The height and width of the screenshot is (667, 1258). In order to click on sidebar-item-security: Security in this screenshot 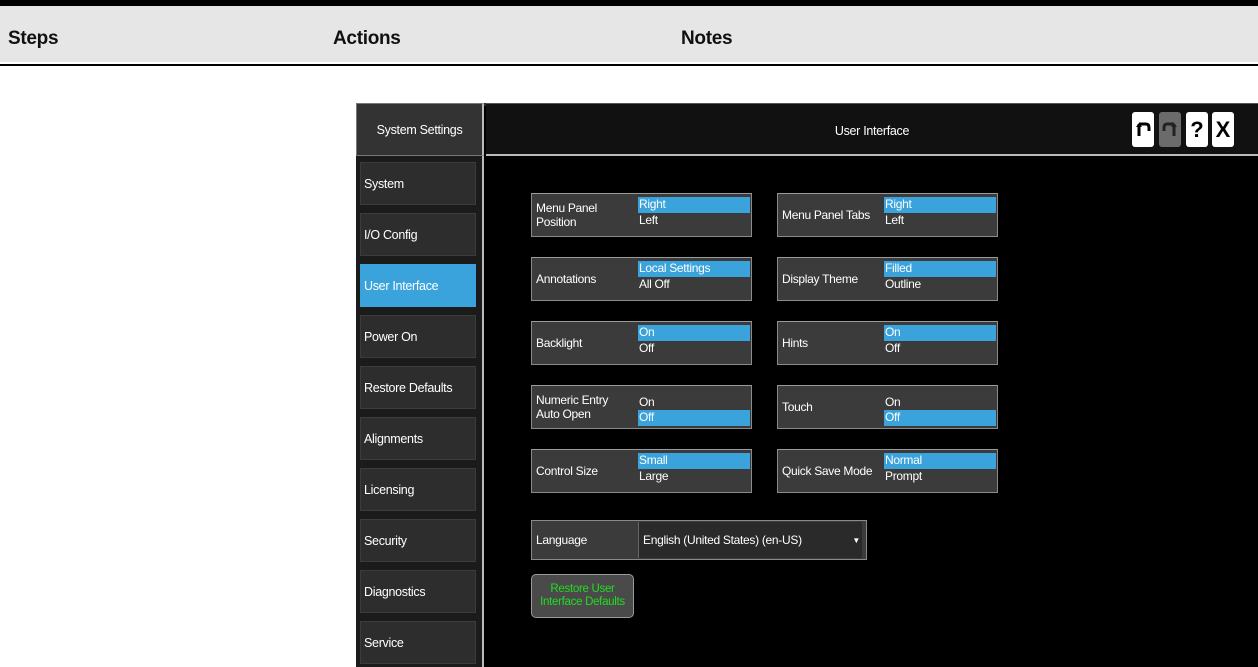, I will do `click(418, 540)`.